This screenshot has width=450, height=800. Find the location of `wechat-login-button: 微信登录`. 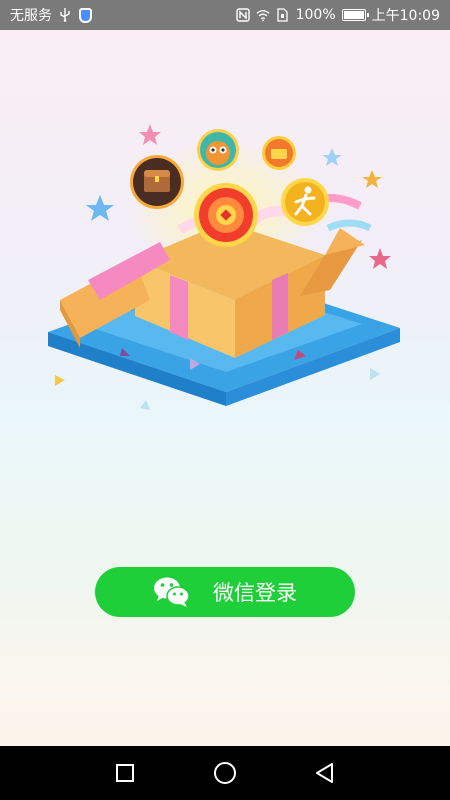

wechat-login-button: 微信登录 is located at coordinates (225, 592).